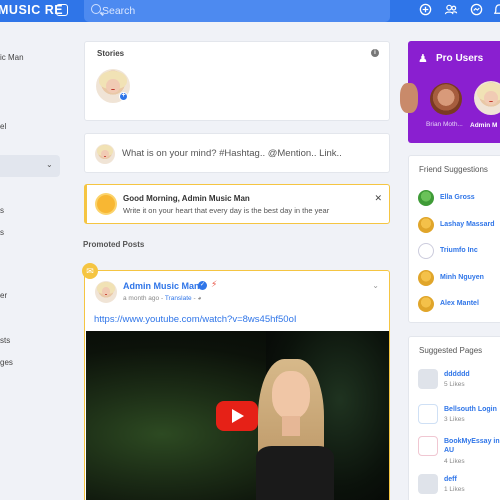 The image size is (500, 500). What do you see at coordinates (460, 58) in the screenshot?
I see `pro-users-title: Pro Users` at bounding box center [460, 58].